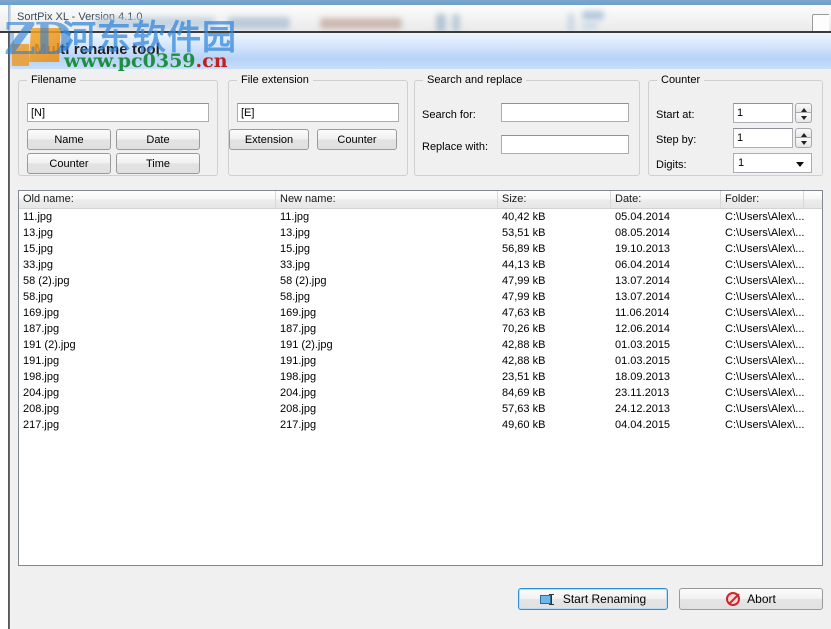  I want to click on column-header-size: Size:, so click(554, 199).